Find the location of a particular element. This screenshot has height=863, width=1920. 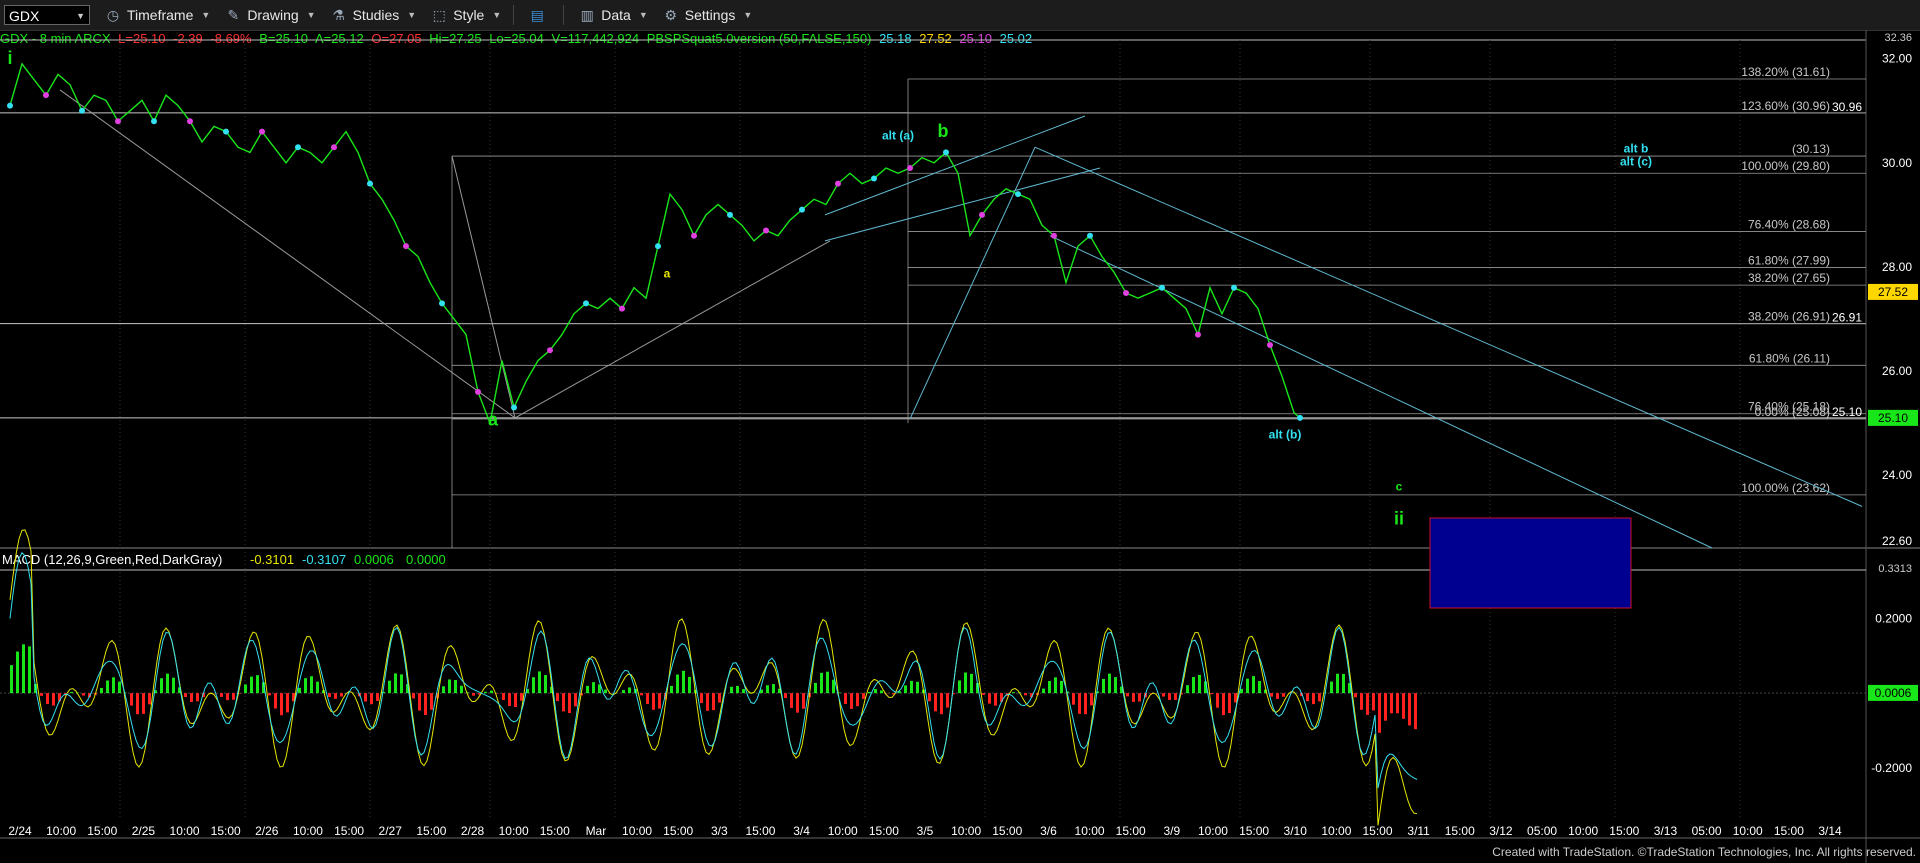

macd-tick: -0.2000 is located at coordinates (1891, 768).